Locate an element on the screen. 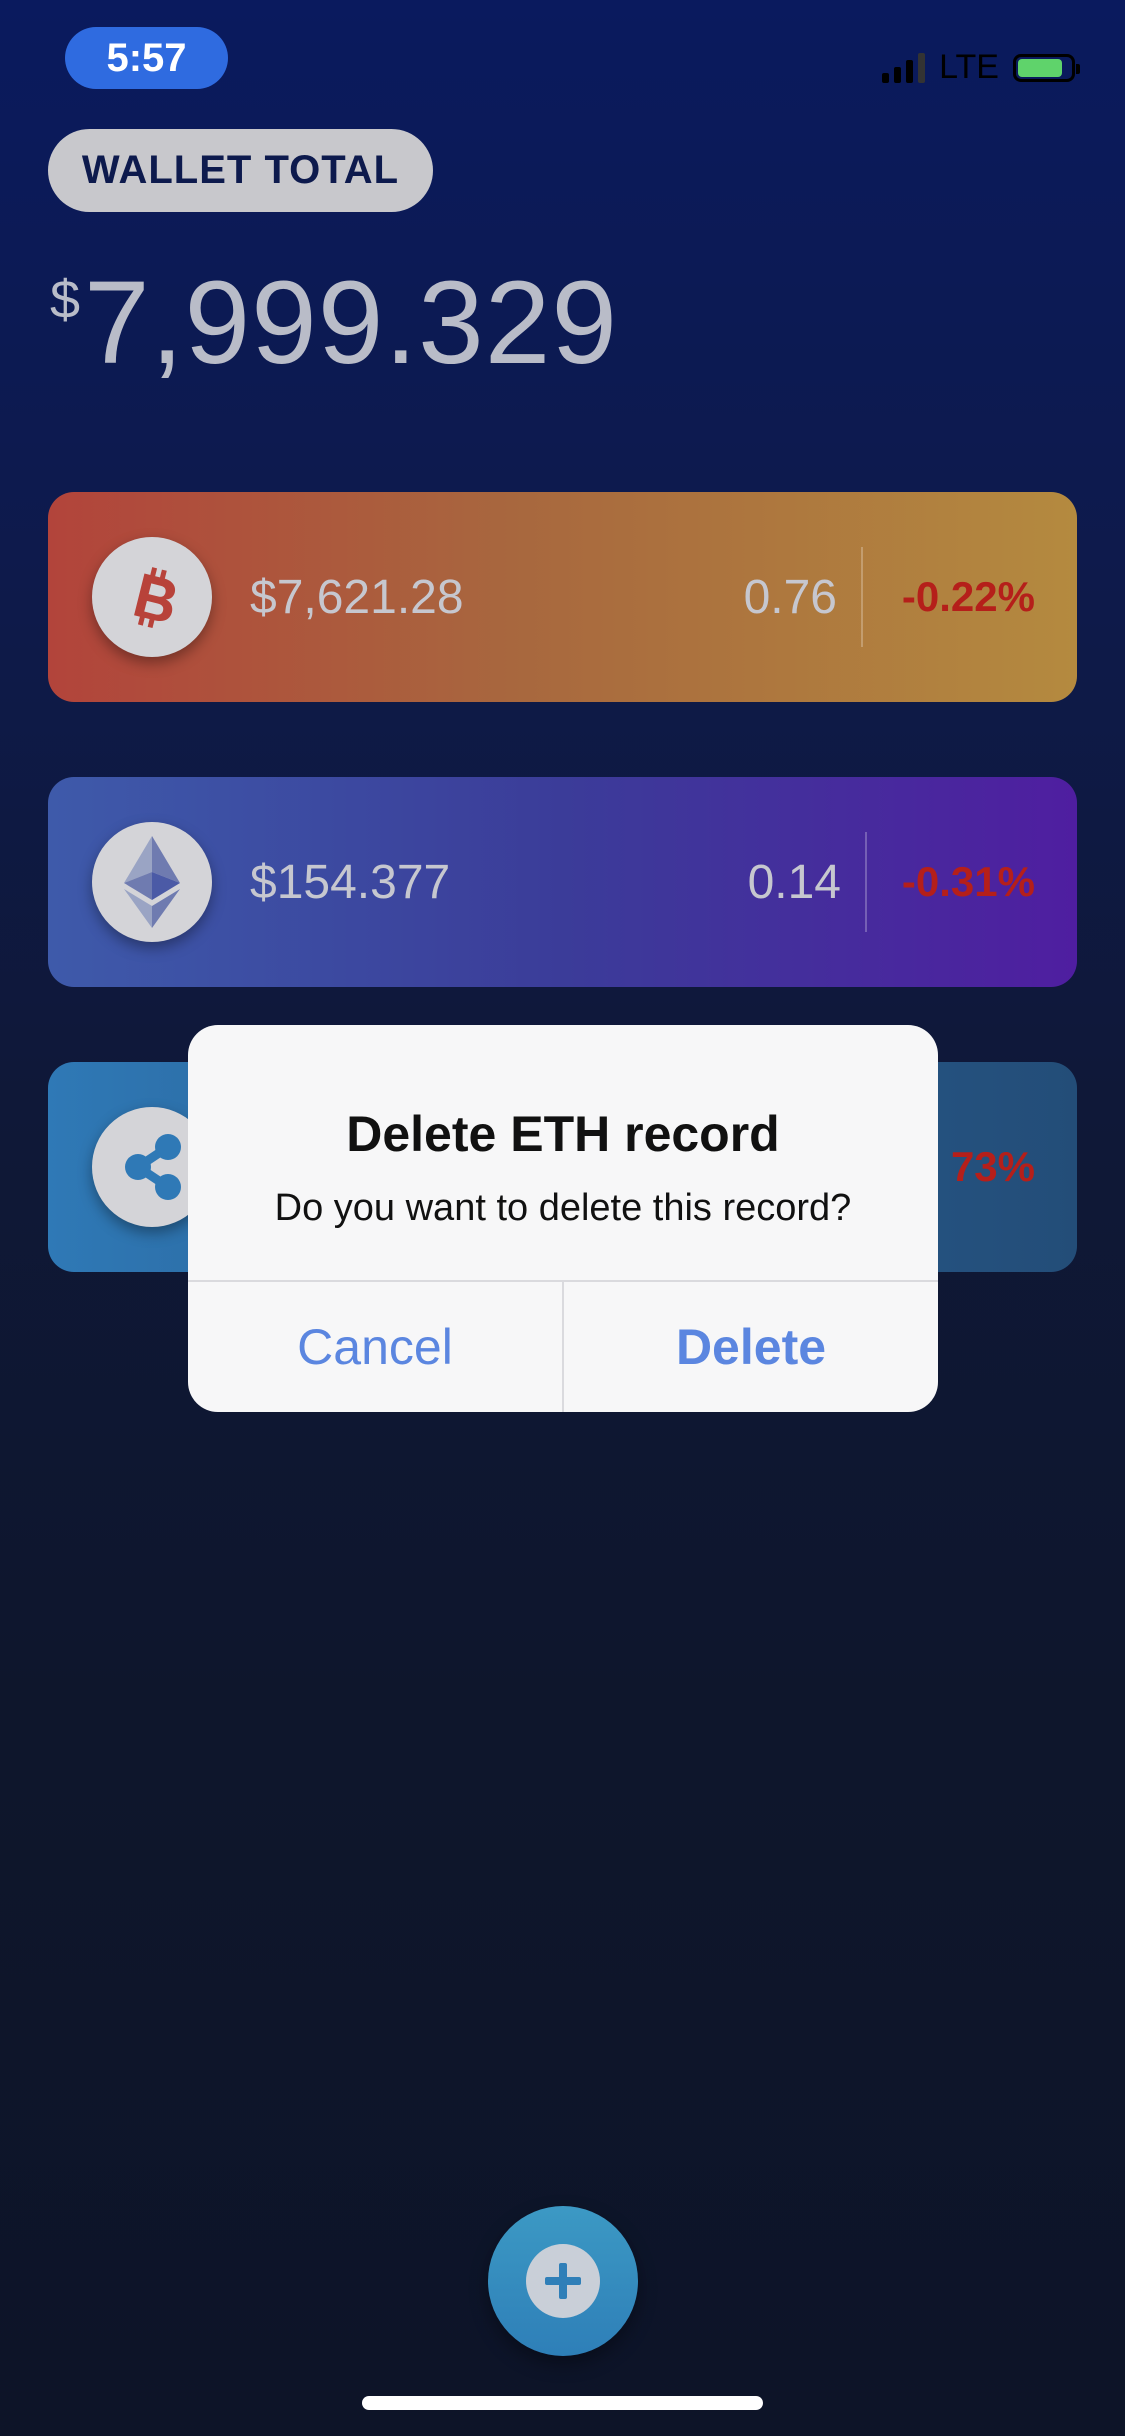  wallet-total-value: 7,999.329 is located at coordinates (351, 323).